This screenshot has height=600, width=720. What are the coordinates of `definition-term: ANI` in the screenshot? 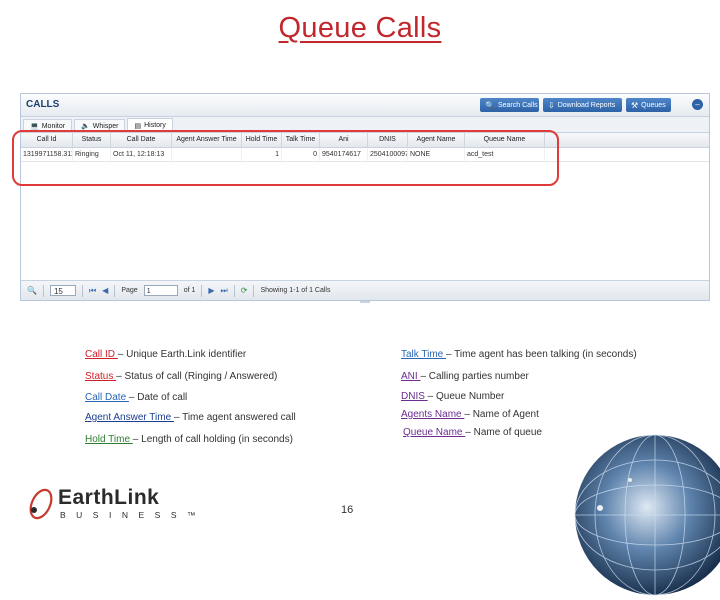 It's located at (411, 376).